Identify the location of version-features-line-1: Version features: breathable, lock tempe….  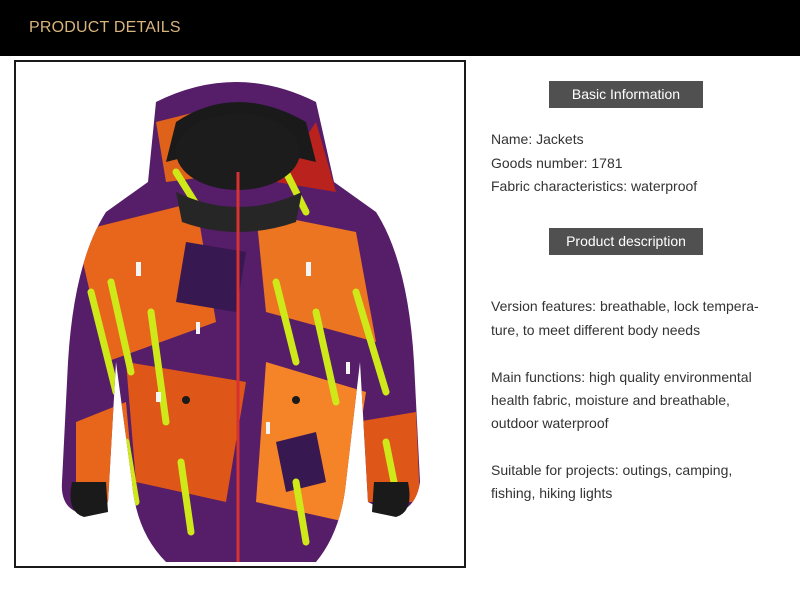
(625, 306).